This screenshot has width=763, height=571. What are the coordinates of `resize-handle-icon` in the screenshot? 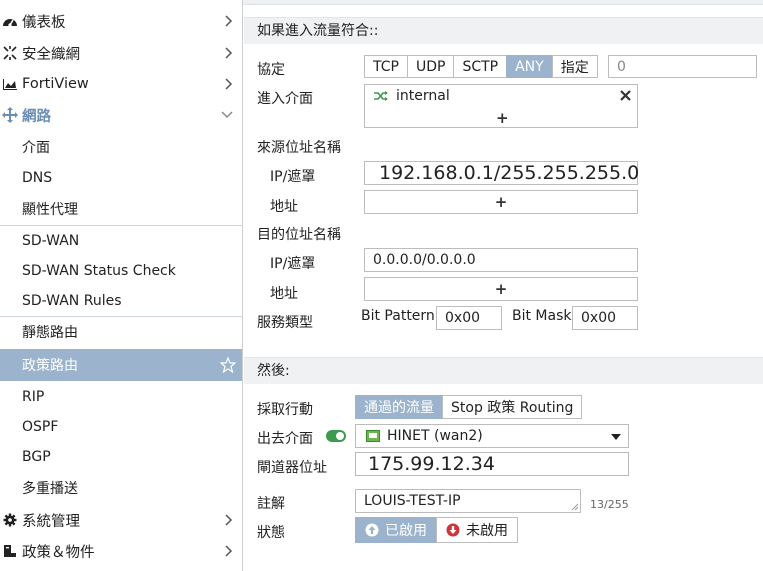 It's located at (575, 507).